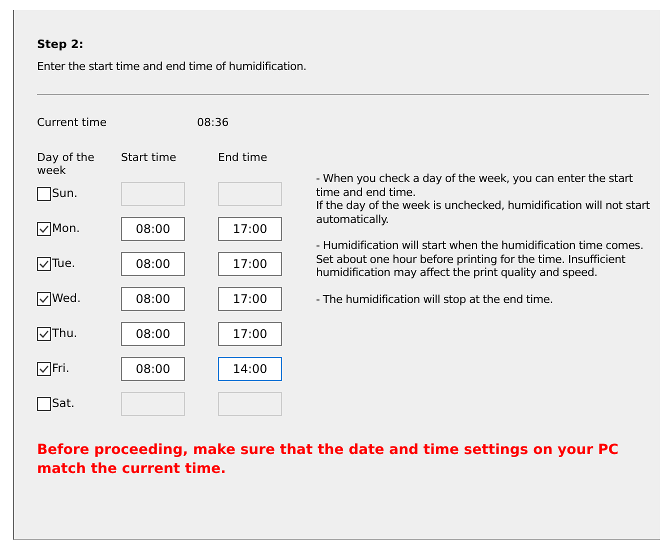 The width and height of the screenshot is (671, 544). I want to click on current-time-value: 08:36, so click(213, 122).